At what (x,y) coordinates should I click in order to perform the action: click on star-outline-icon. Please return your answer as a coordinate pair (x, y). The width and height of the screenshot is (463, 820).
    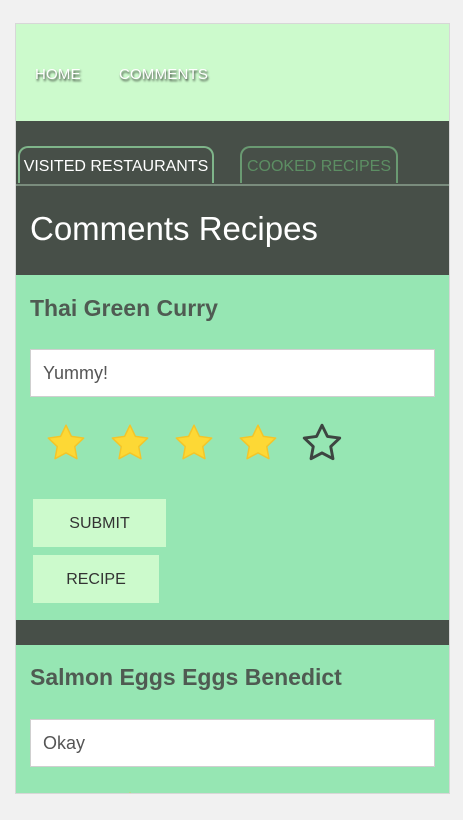
    Looking at the image, I should click on (322, 443).